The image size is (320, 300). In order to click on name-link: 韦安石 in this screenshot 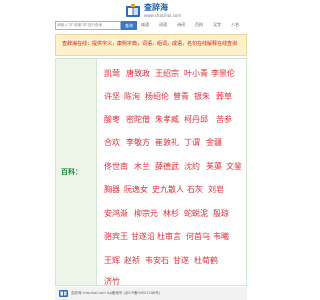, I will do `click(157, 260)`.